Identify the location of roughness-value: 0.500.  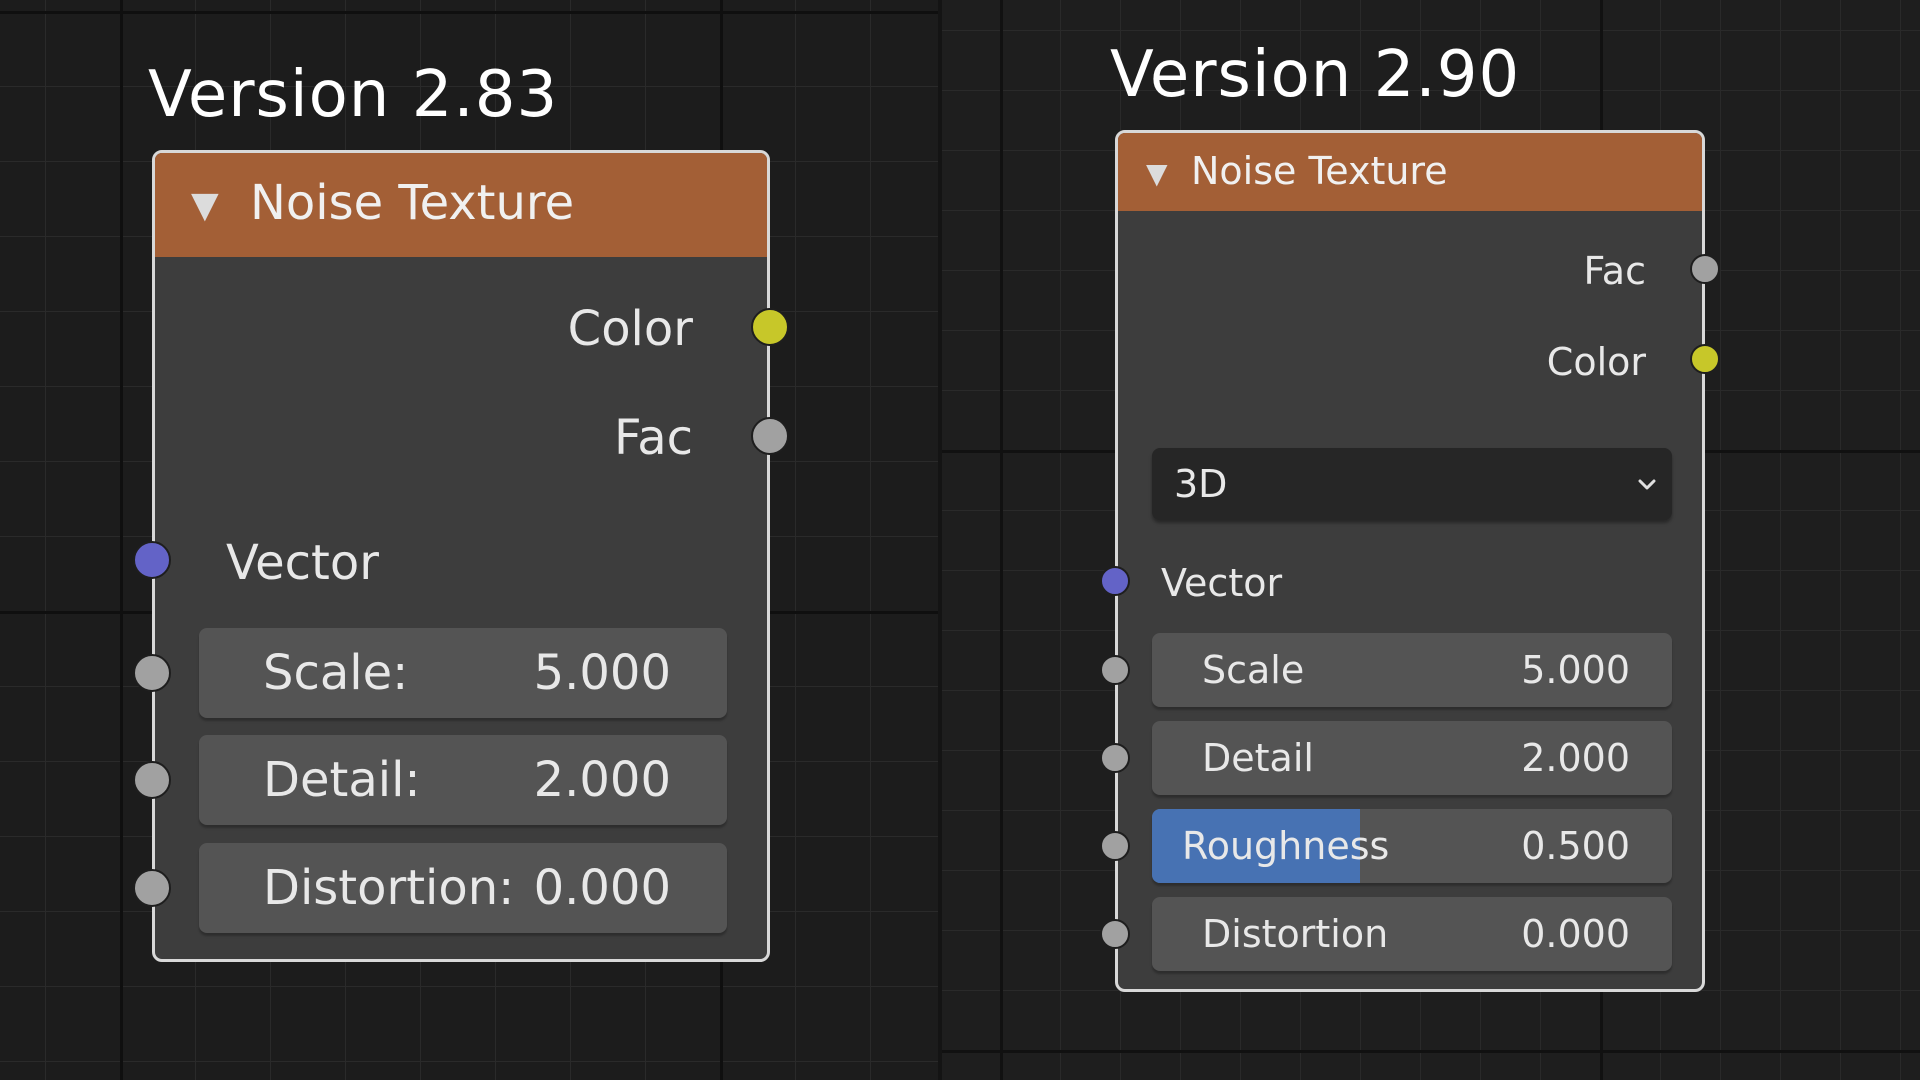
(1575, 846).